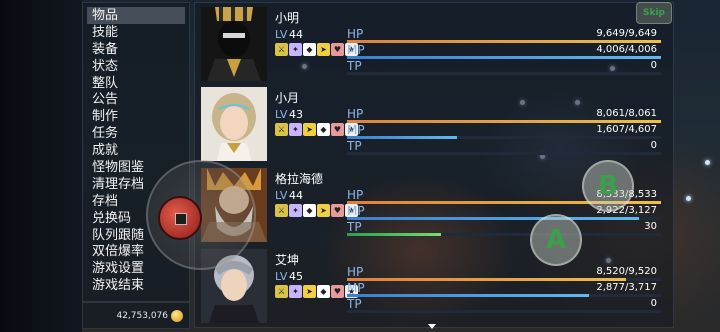  What do you see at coordinates (626, 113) in the screenshot?
I see `hp-value: 8,061/8,061` at bounding box center [626, 113].